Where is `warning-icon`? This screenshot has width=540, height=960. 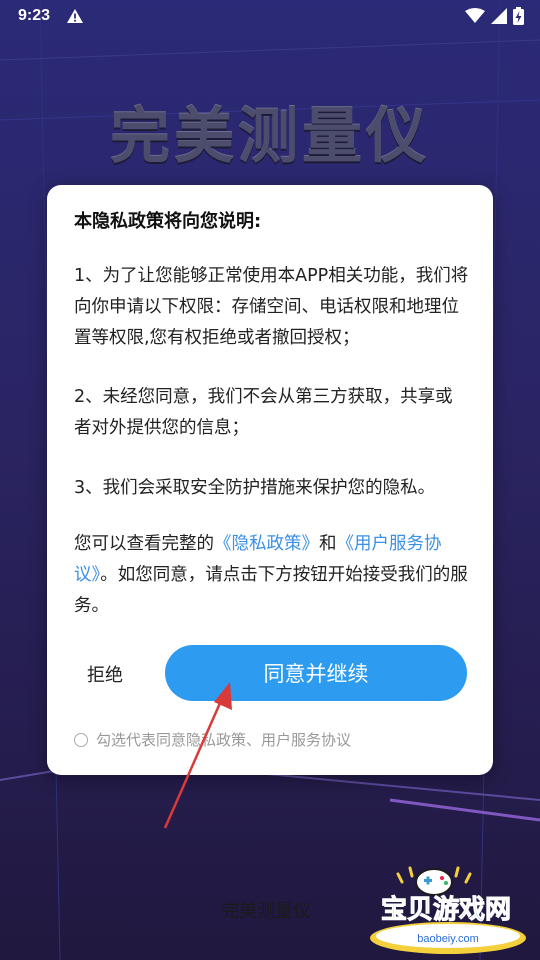
warning-icon is located at coordinates (75, 16).